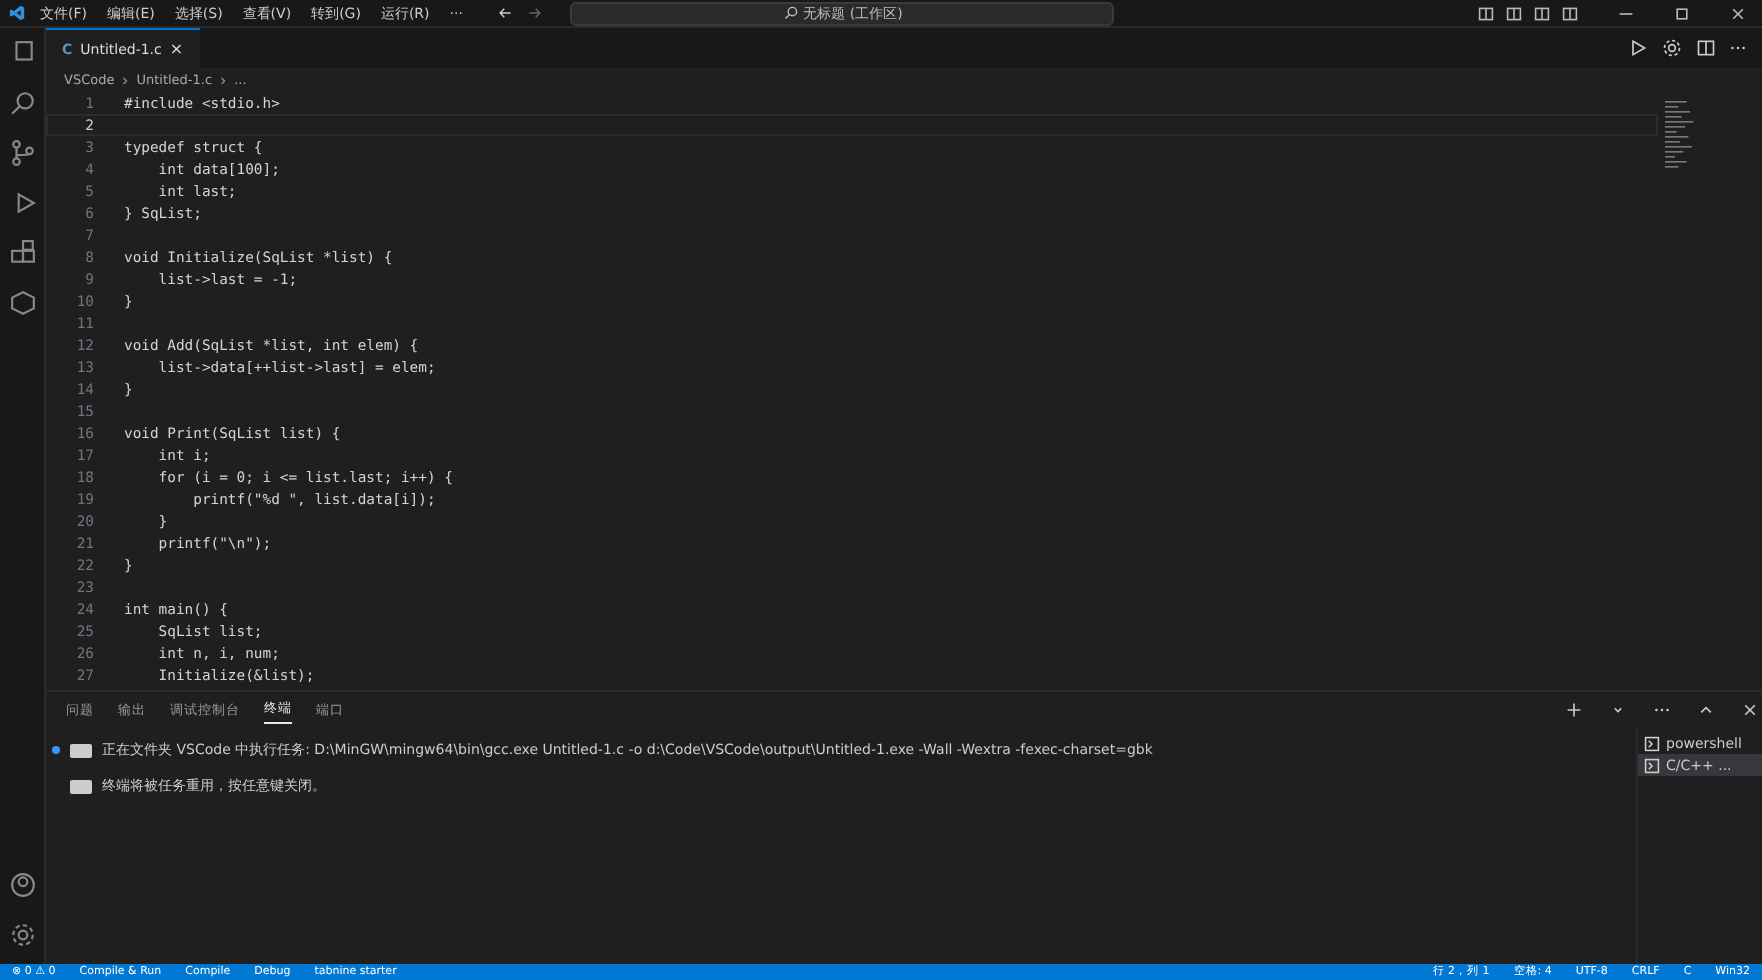  What do you see at coordinates (17, 13) in the screenshot?
I see `app-logo-icon` at bounding box center [17, 13].